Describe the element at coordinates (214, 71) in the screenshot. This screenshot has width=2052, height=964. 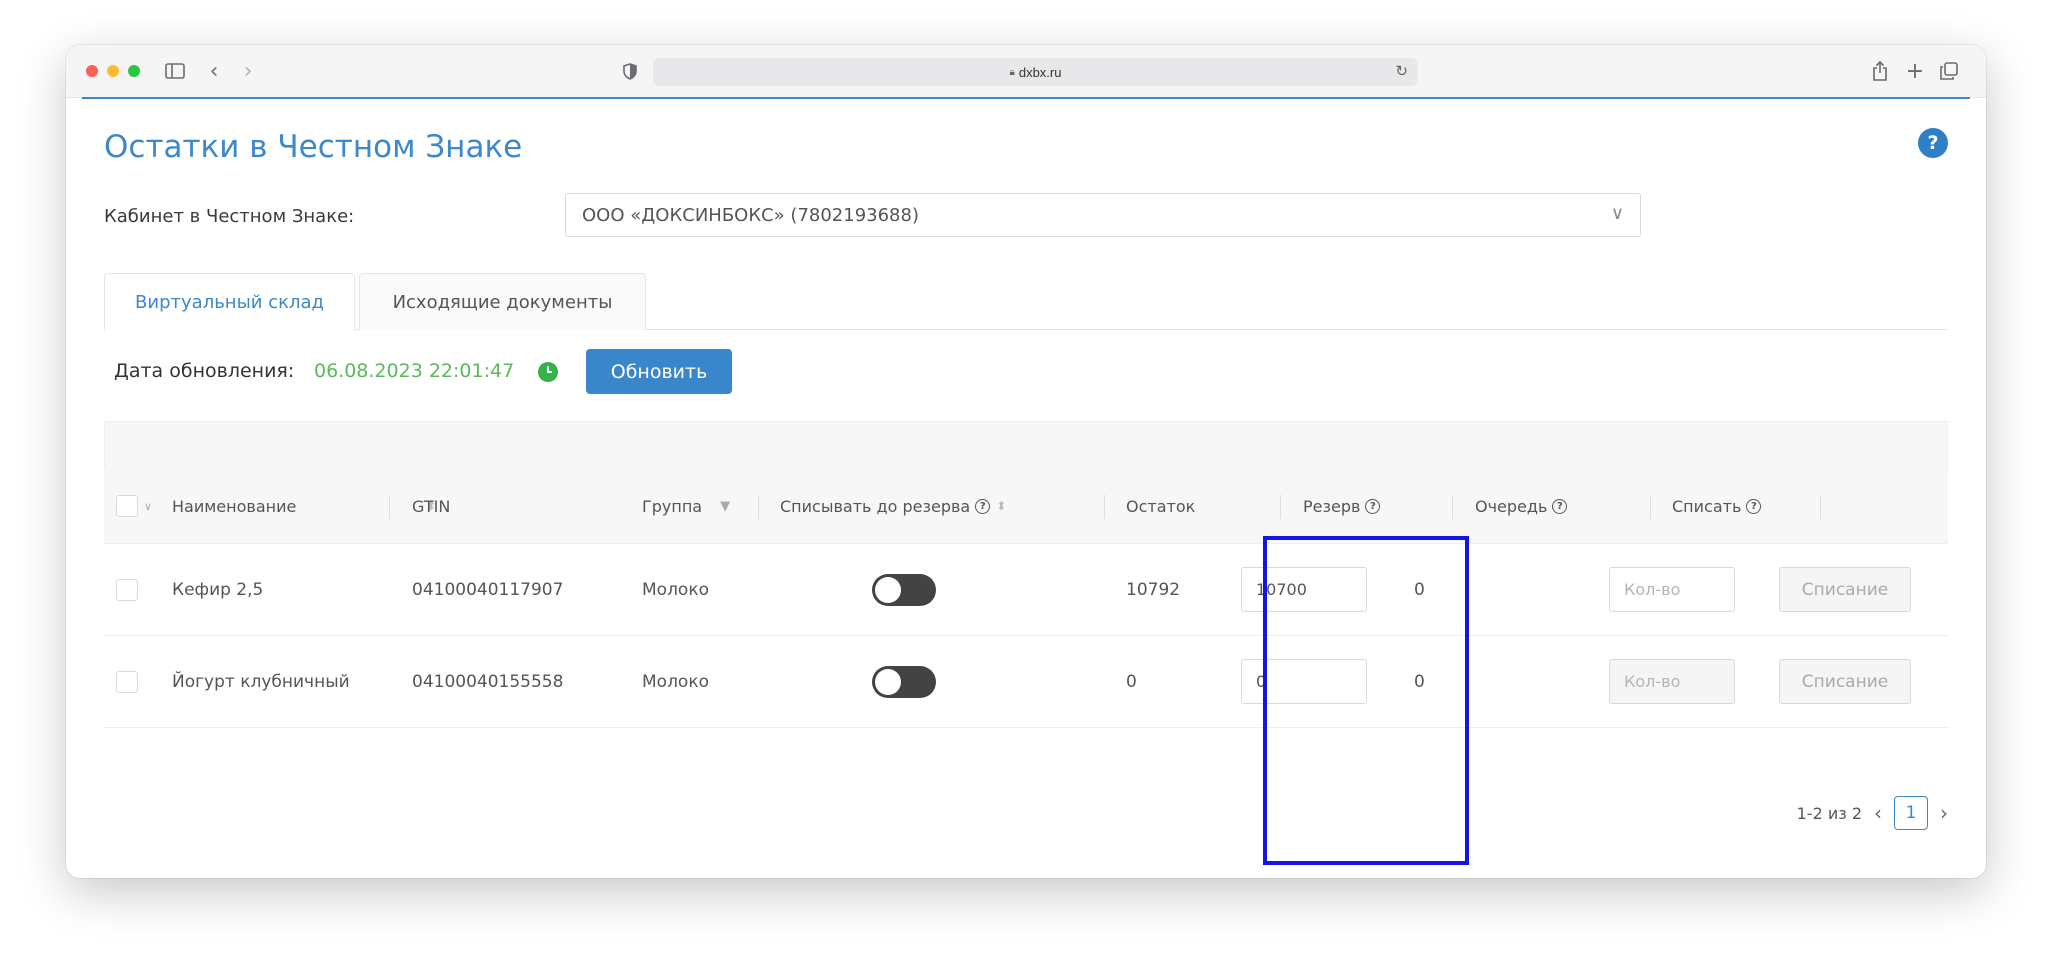
I see `back-icon: ‹` at that location.